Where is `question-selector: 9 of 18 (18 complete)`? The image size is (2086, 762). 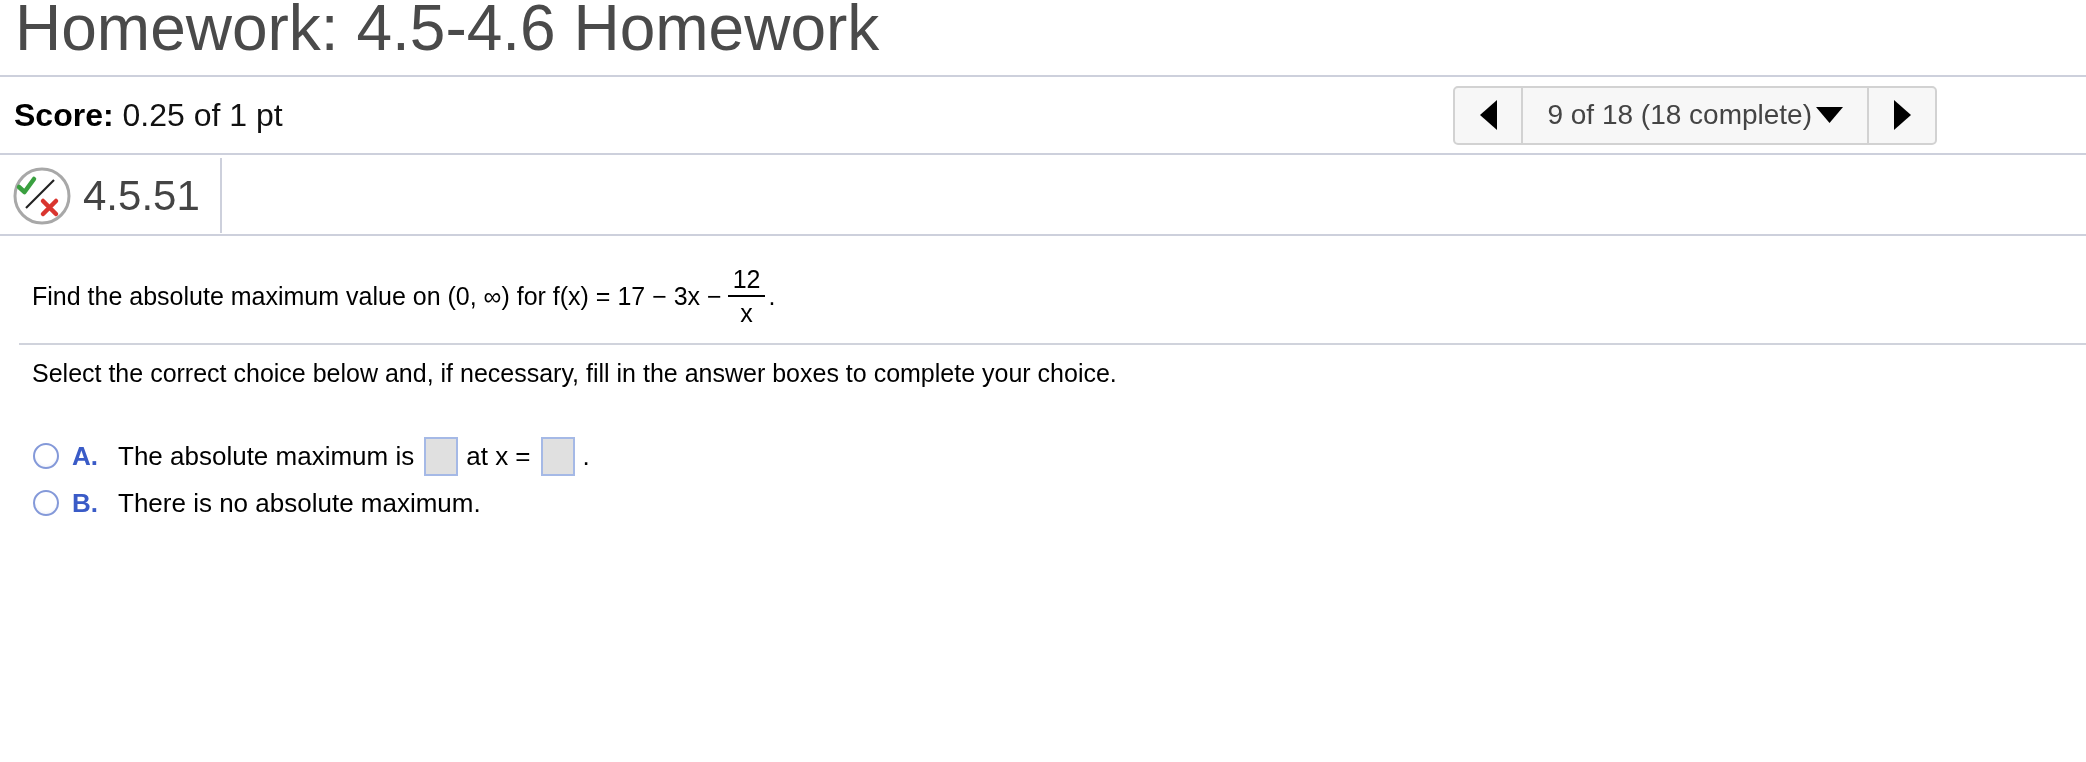 question-selector: 9 of 18 (18 complete) is located at coordinates (1695, 115).